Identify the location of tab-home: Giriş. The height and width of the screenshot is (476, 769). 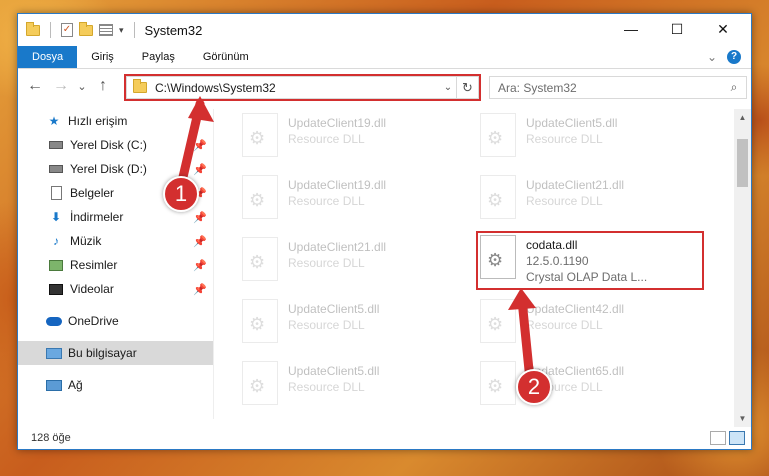
(102, 57).